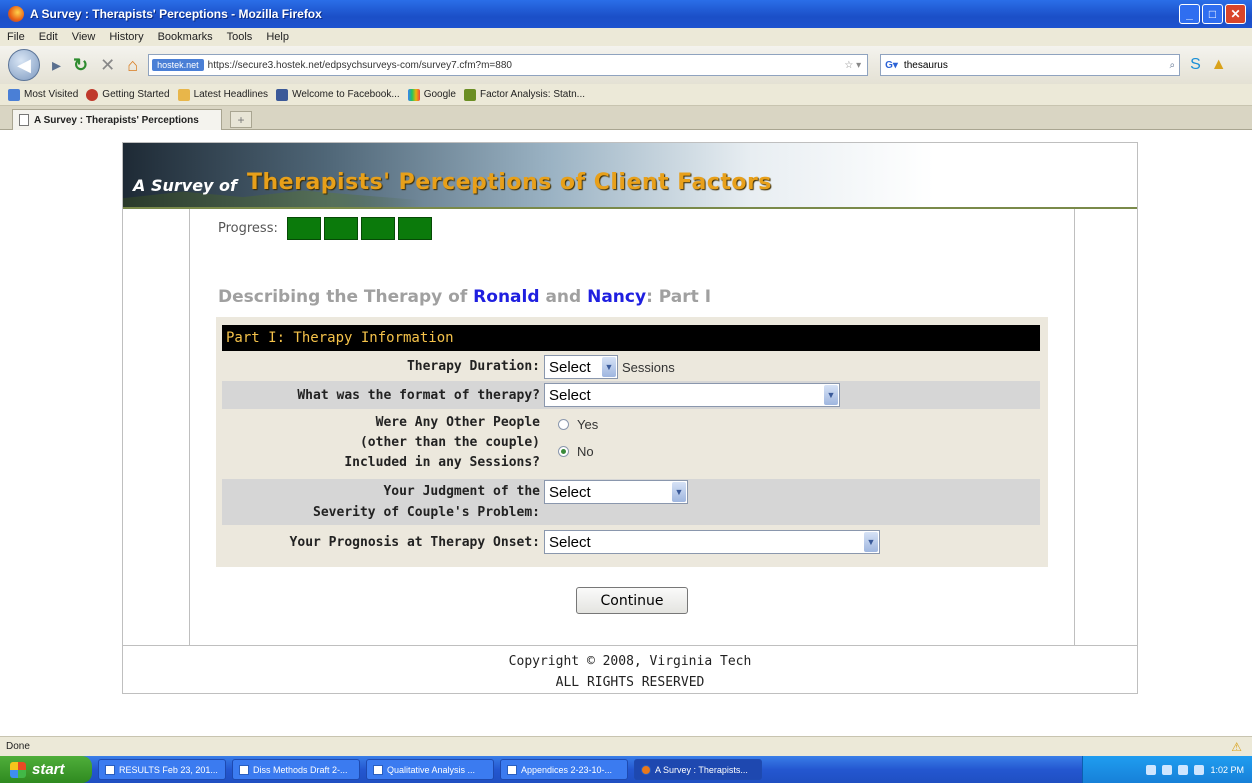 The height and width of the screenshot is (783, 1252). I want to click on rights-text: ALL RIGHTS RESERVED, so click(630, 682).